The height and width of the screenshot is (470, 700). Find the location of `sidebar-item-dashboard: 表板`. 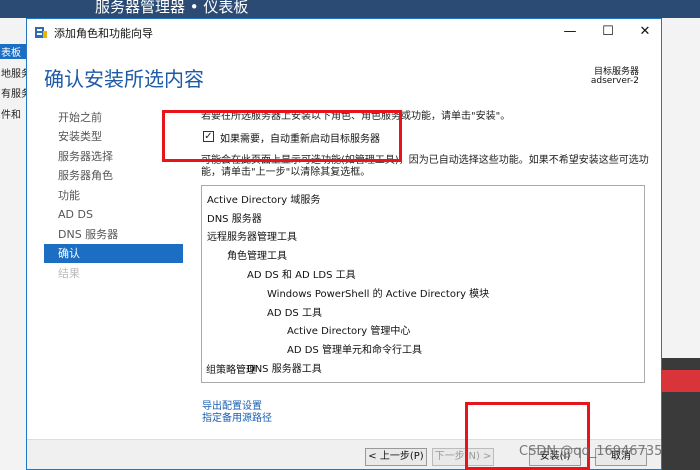

sidebar-item-dashboard: 表板 is located at coordinates (13, 51).